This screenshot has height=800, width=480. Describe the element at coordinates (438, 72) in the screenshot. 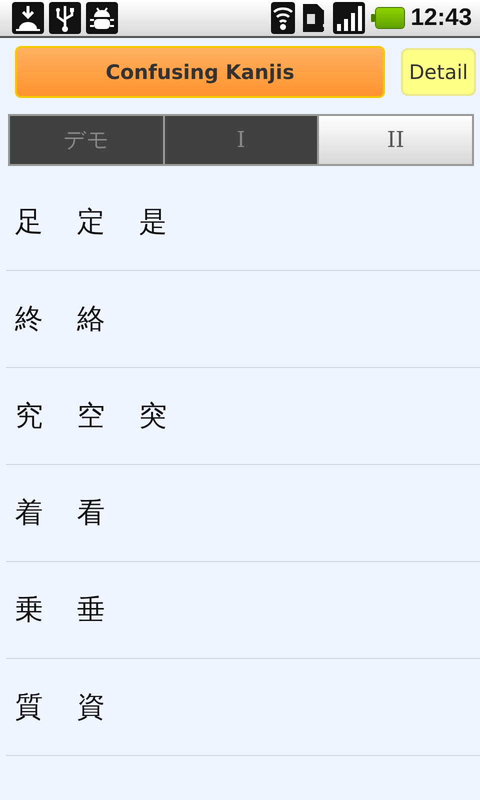

I see `detail-button: Detail` at that location.